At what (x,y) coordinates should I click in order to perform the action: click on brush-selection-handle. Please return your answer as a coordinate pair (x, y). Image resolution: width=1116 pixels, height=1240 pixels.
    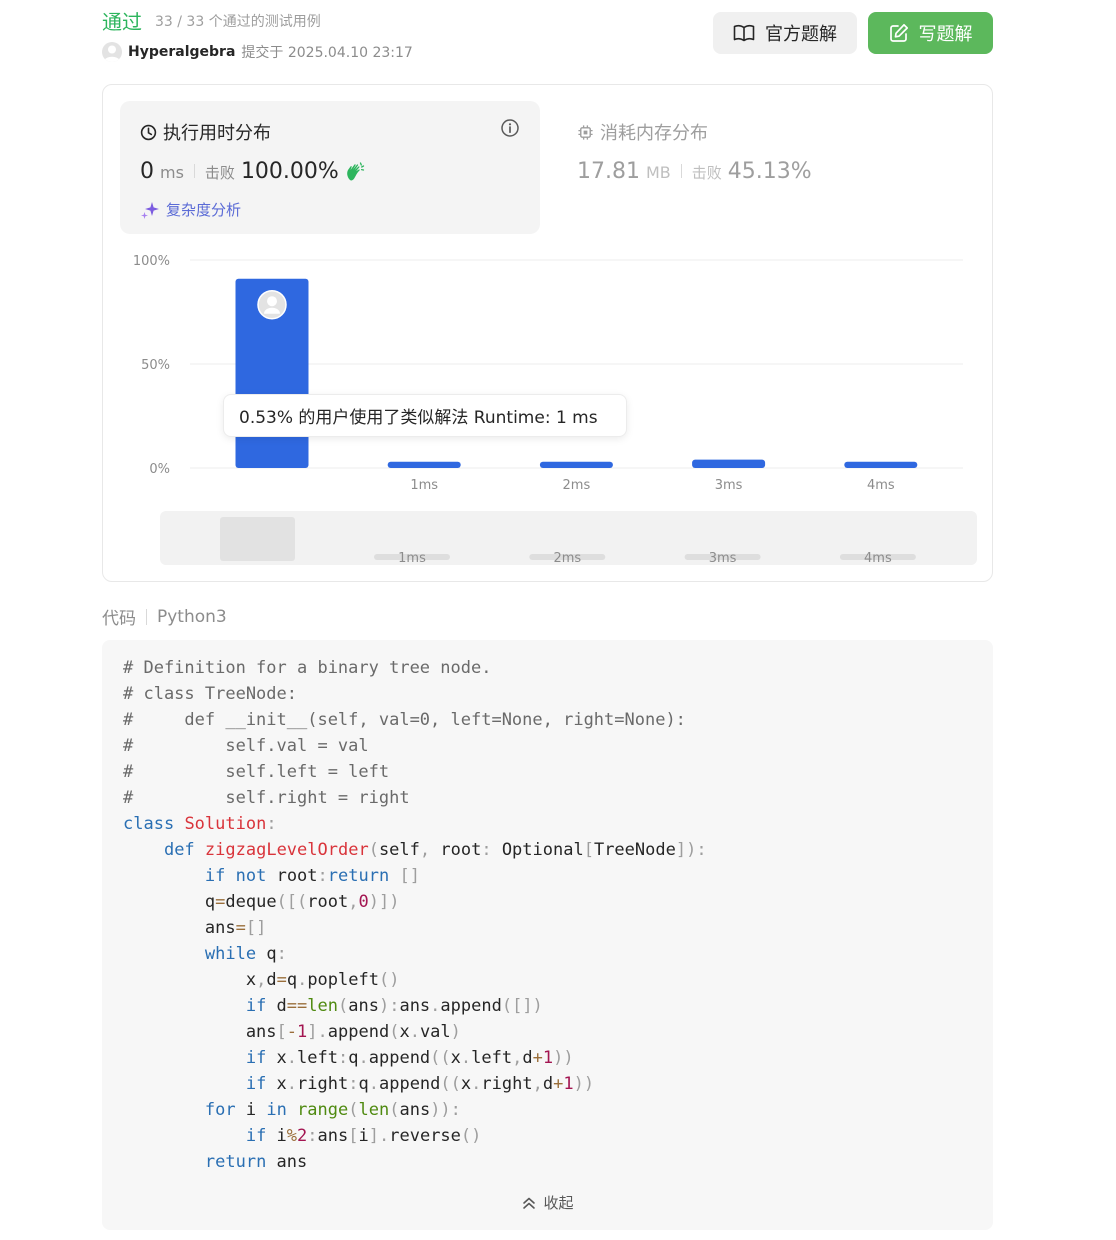
    Looking at the image, I should click on (257, 539).